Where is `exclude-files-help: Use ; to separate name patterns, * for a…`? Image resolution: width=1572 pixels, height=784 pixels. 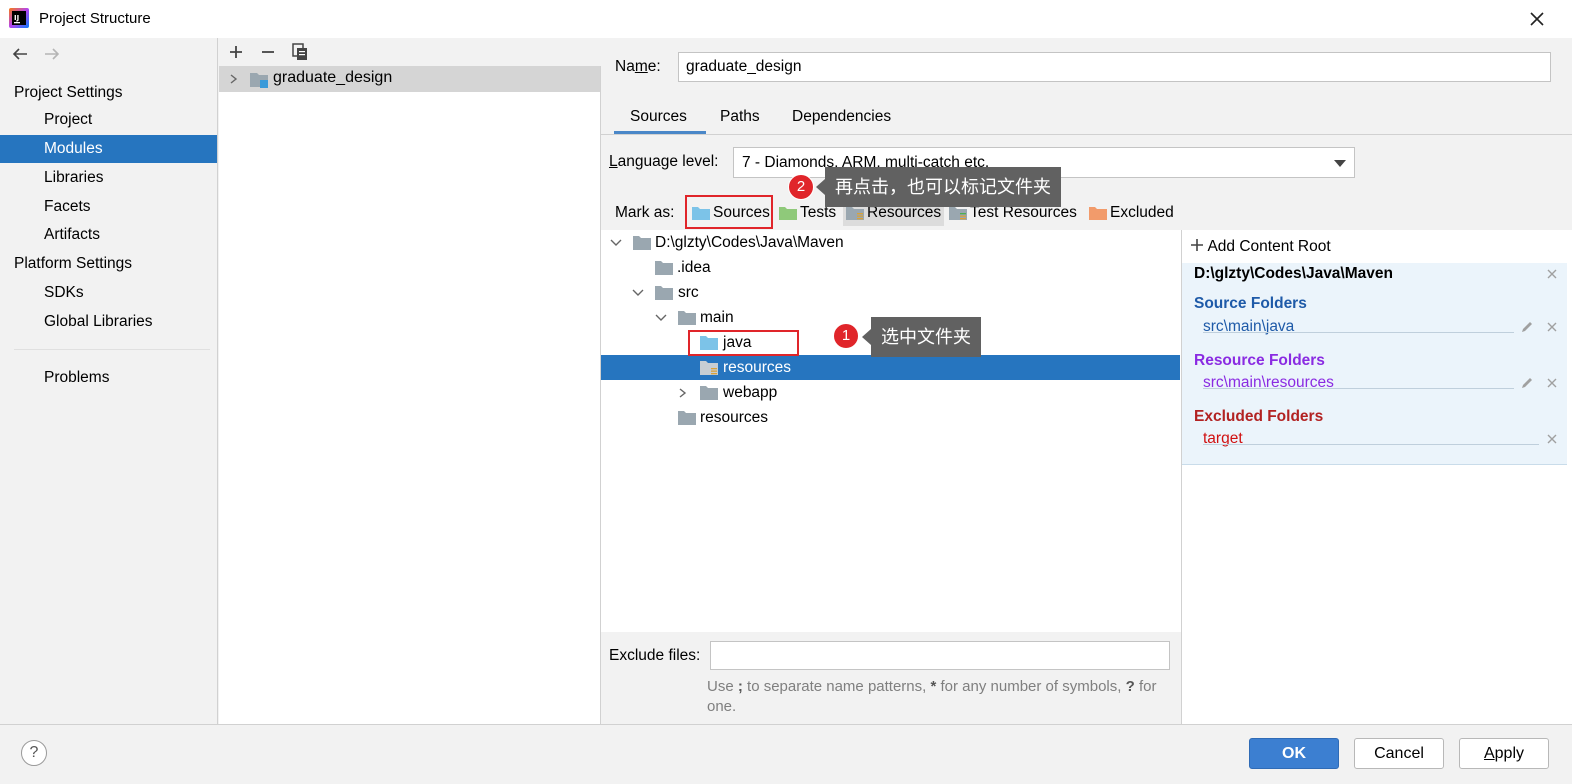
exclude-files-help: Use ; to separate name patterns, * for a… is located at coordinates (942, 697).